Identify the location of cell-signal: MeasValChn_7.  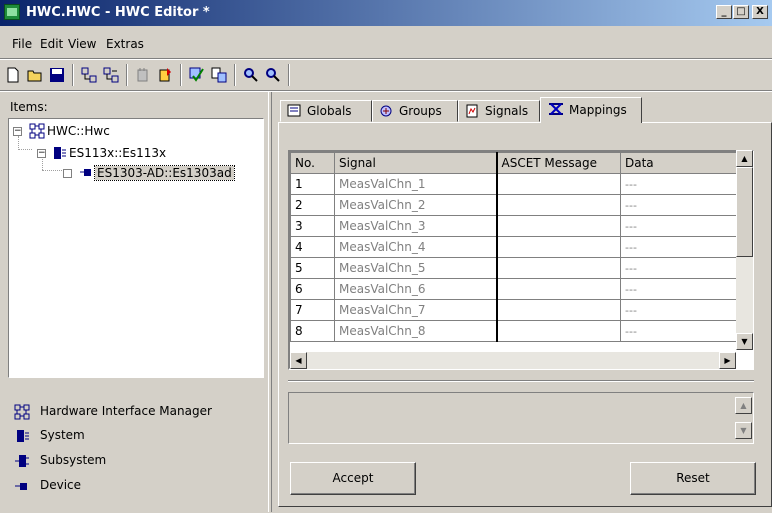
(415, 310).